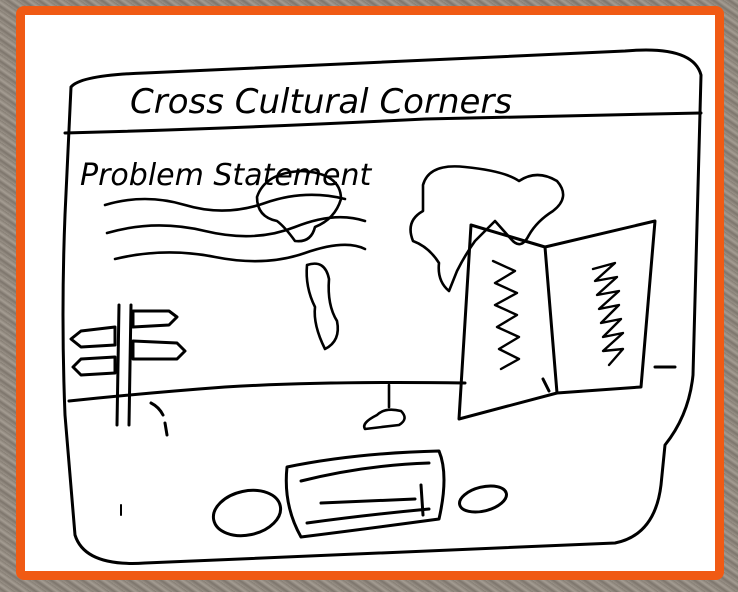 The height and width of the screenshot is (592, 738). What do you see at coordinates (359, 494) in the screenshot?
I see `bottom-controls` at bounding box center [359, 494].